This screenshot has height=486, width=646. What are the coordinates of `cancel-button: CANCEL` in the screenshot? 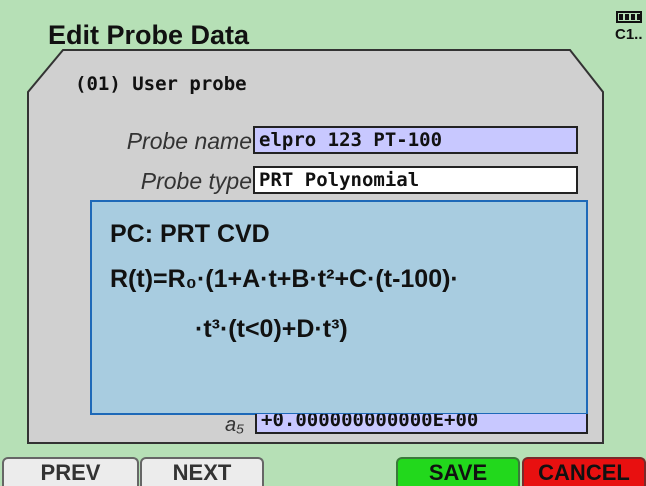 It's located at (584, 471).